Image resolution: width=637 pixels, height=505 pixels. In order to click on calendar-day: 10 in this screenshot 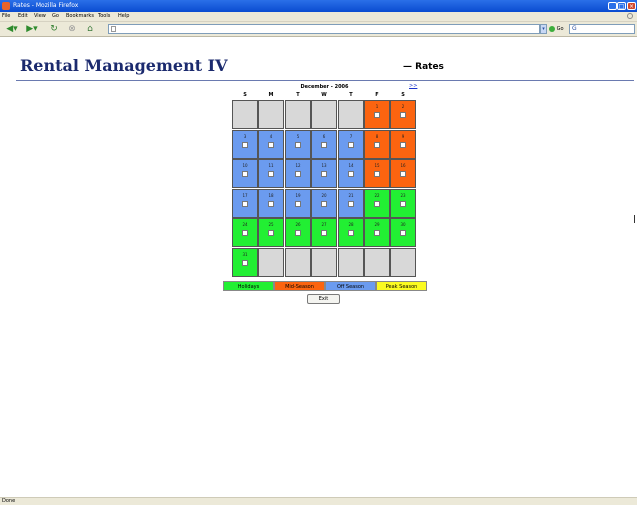, I will do `click(245, 173)`.